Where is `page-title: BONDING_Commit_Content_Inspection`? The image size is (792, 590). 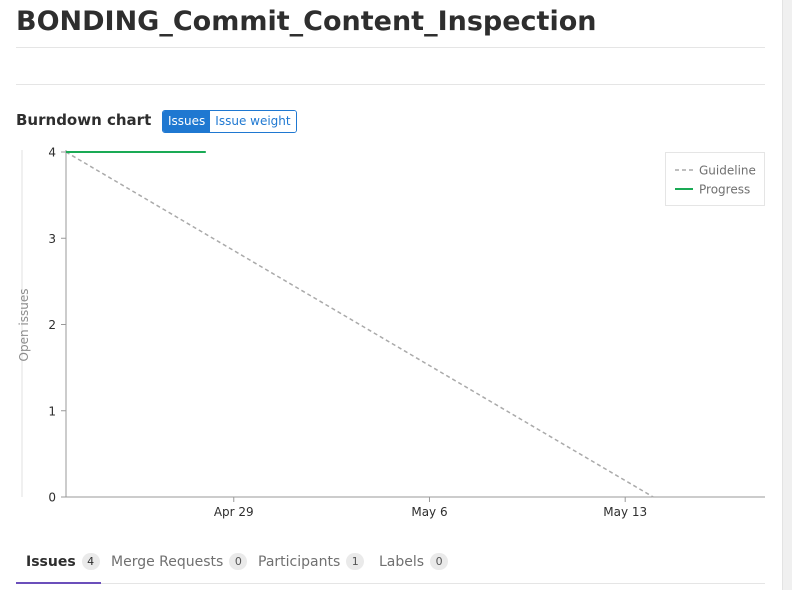
page-title: BONDING_Commit_Content_Inspection is located at coordinates (306, 21).